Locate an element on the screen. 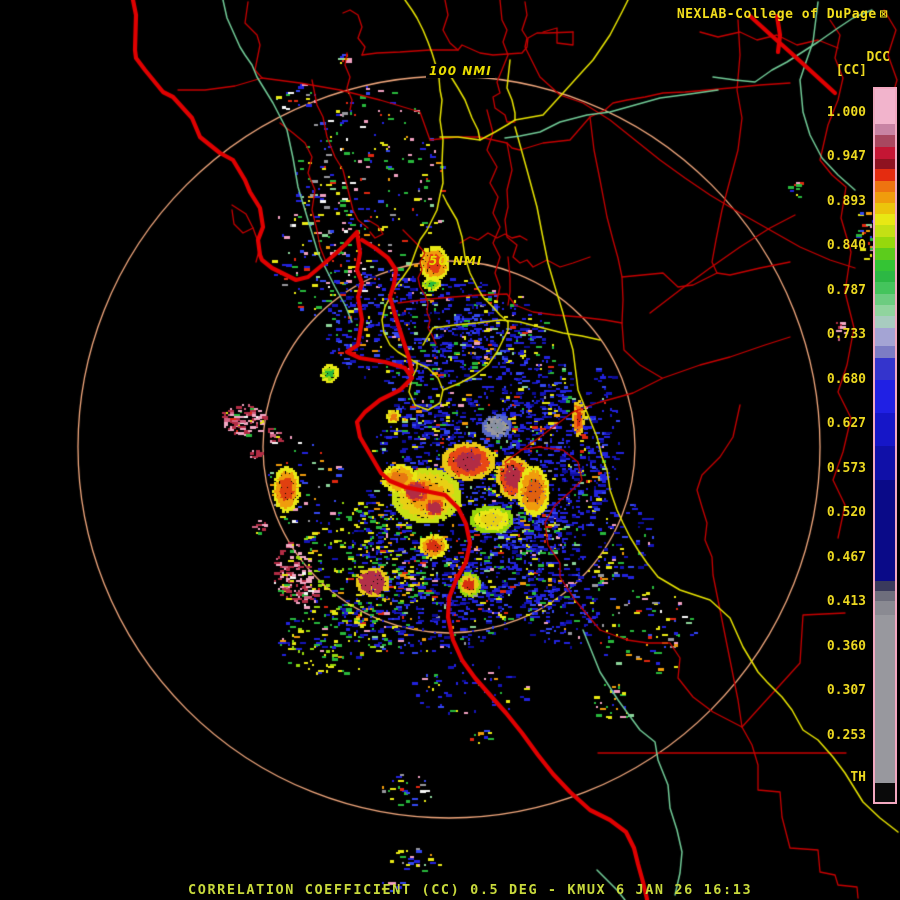  colorbar-tick-label: 0.467 is located at coordinates (846, 557).